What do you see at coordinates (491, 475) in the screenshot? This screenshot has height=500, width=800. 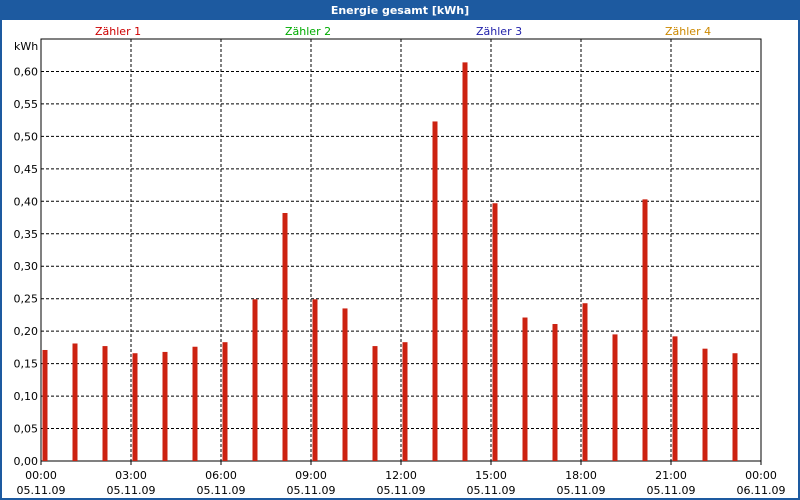 I see `x-tick-time: 15:00` at bounding box center [491, 475].